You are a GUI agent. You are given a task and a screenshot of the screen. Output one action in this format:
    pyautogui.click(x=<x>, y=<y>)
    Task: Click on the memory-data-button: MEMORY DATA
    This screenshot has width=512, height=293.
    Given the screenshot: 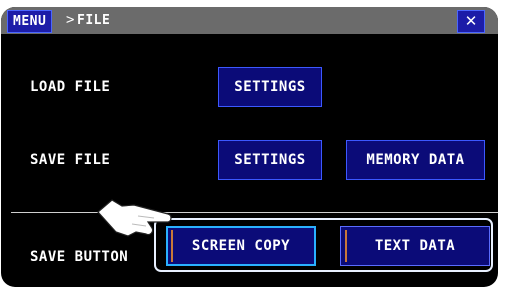 What is the action you would take?
    pyautogui.click(x=415, y=160)
    